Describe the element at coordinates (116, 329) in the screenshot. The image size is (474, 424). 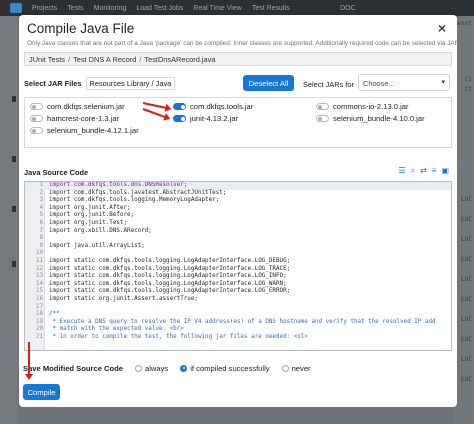
I see `line-text: * match with the expected value. <br>` at that location.